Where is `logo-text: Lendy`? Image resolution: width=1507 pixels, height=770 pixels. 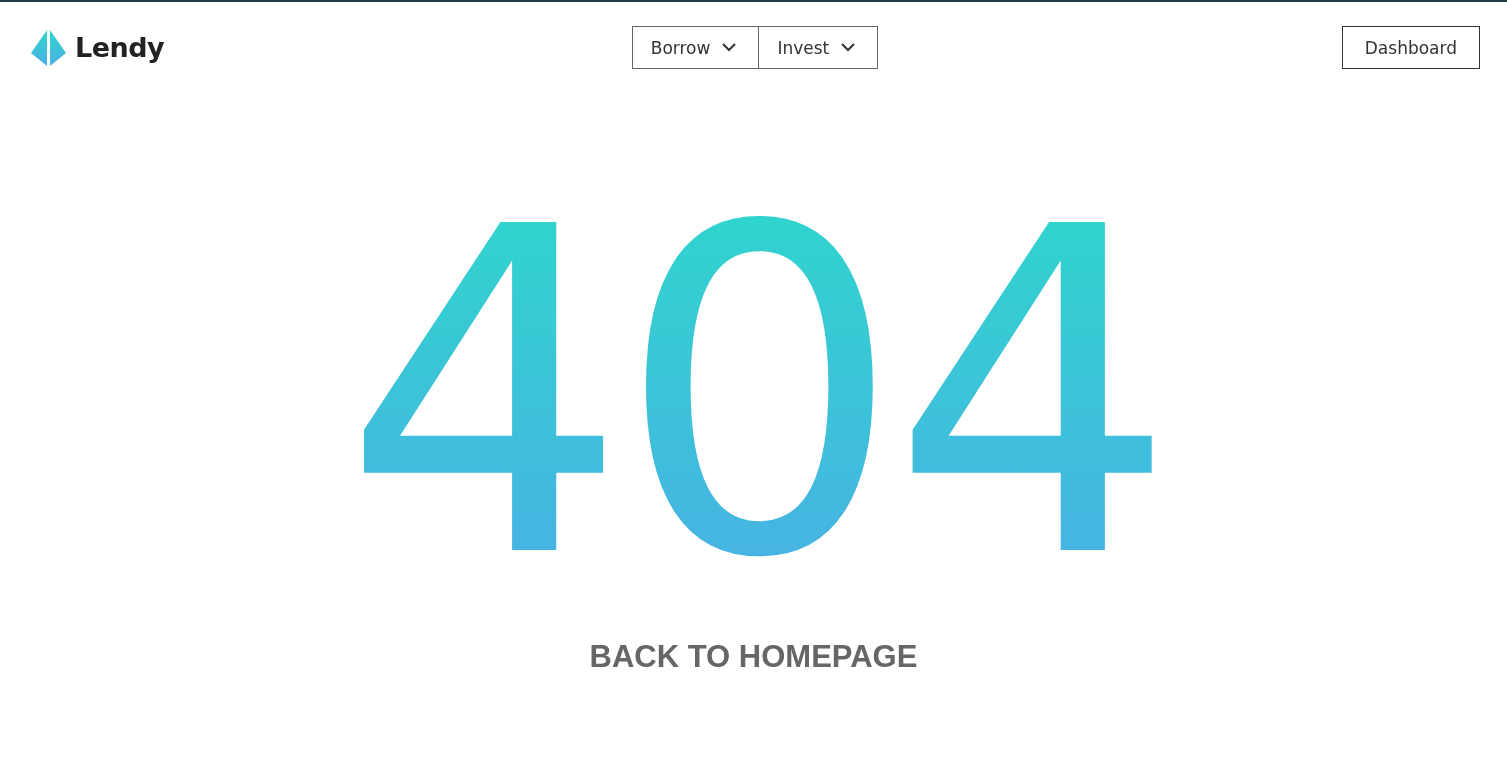 logo-text: Lendy is located at coordinates (120, 47).